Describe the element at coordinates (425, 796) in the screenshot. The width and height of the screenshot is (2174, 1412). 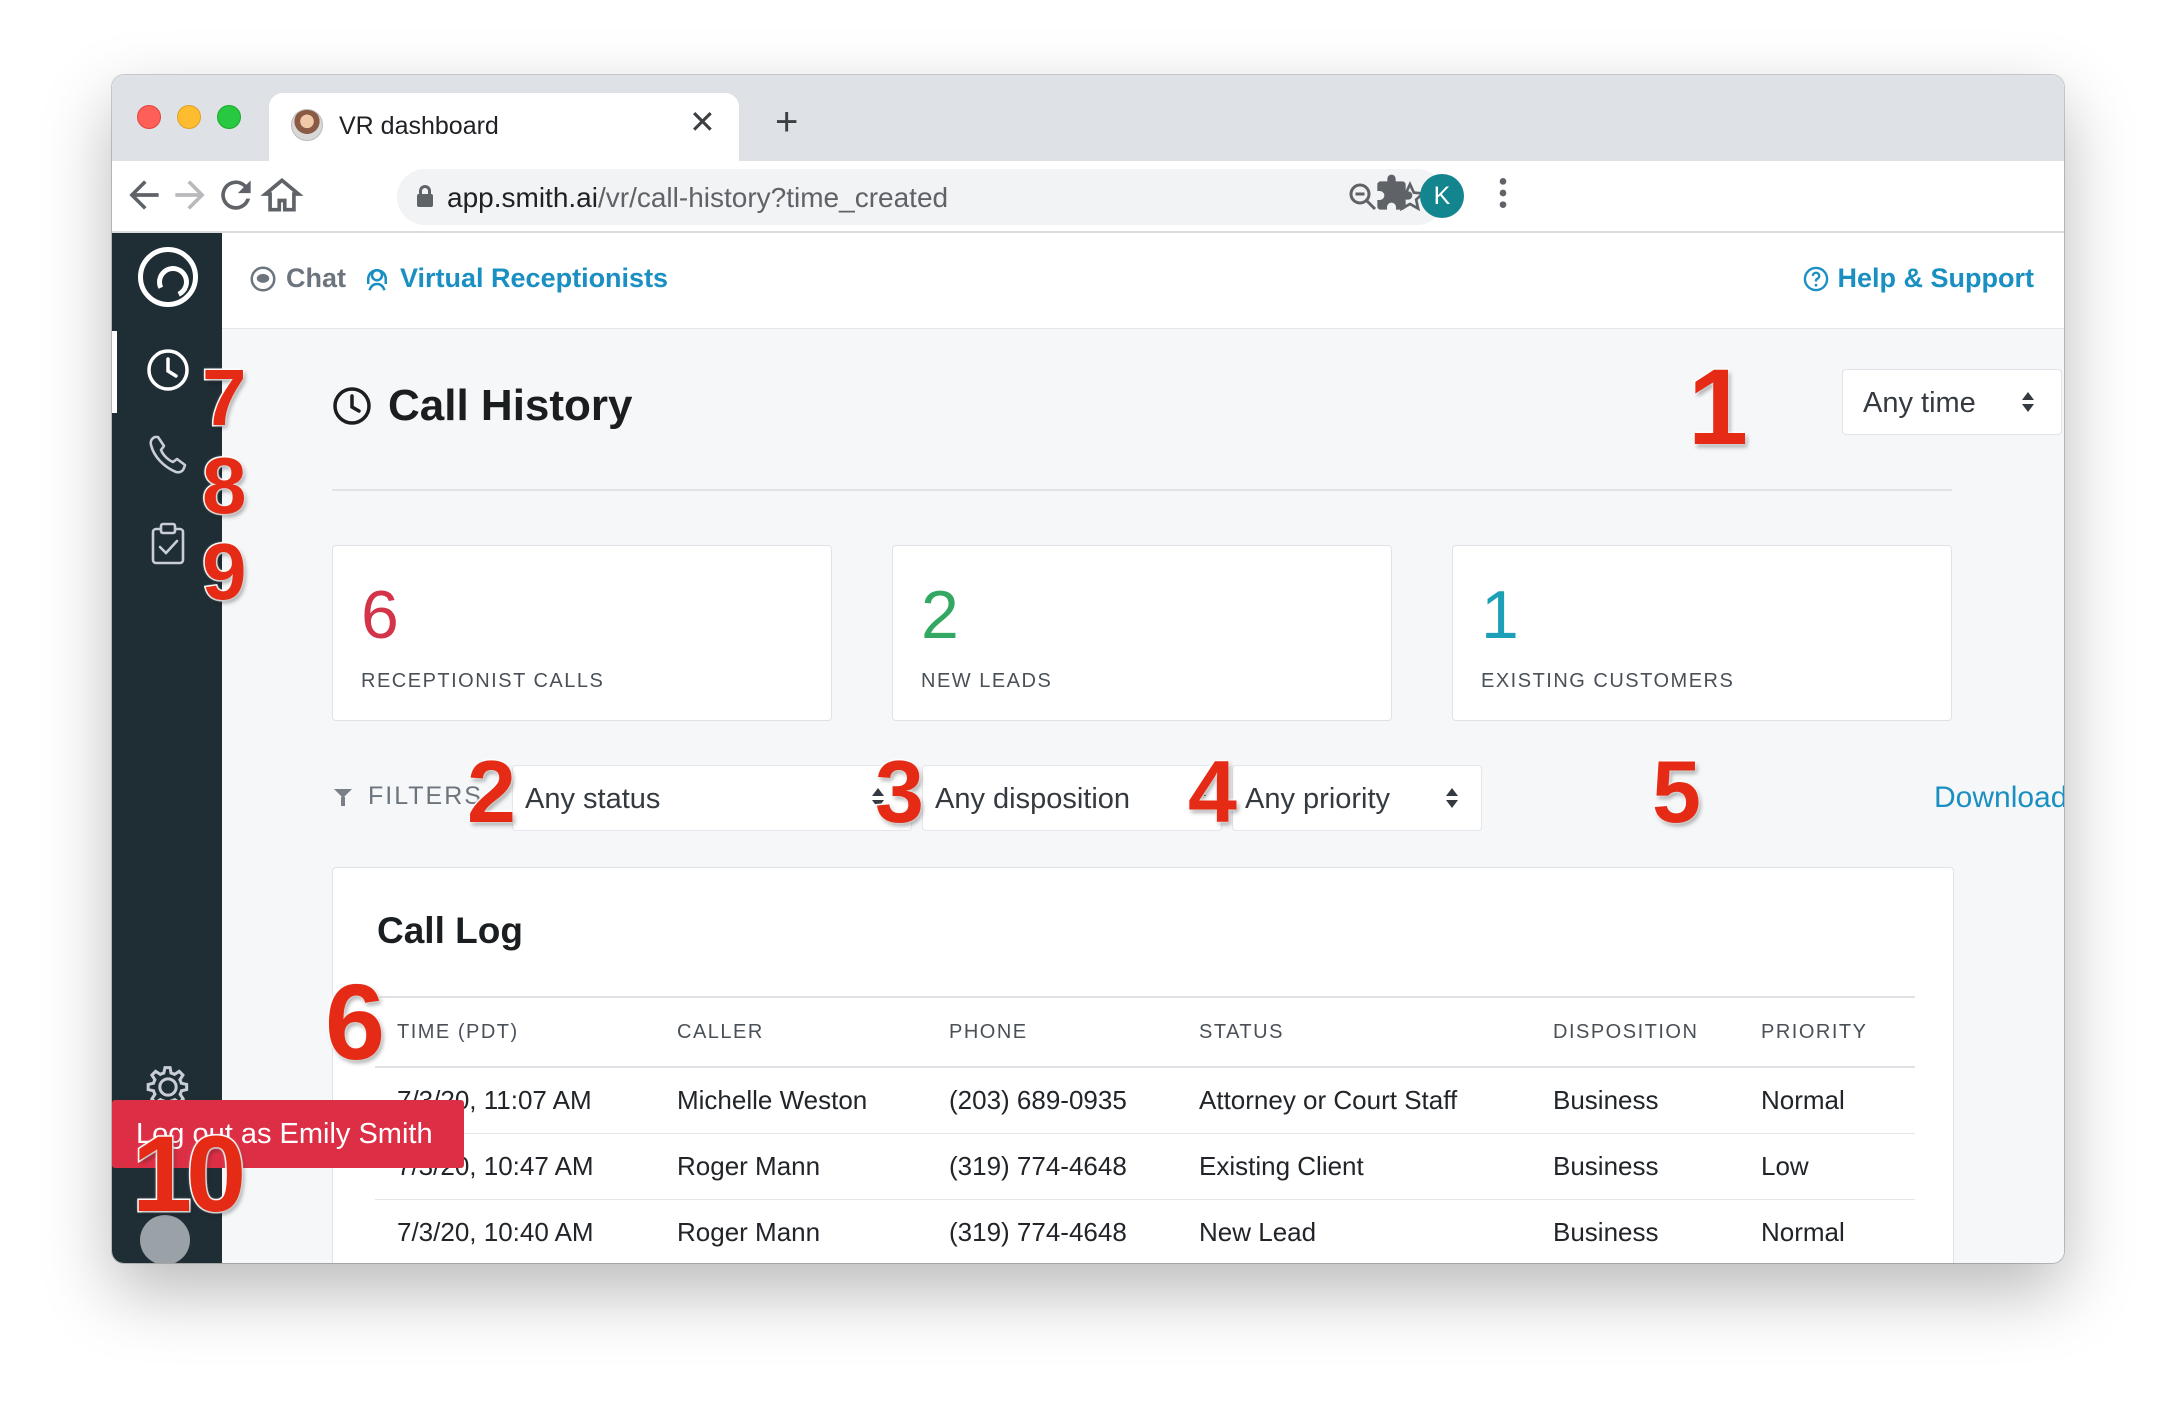
I see `filters-label: FILTERS` at that location.